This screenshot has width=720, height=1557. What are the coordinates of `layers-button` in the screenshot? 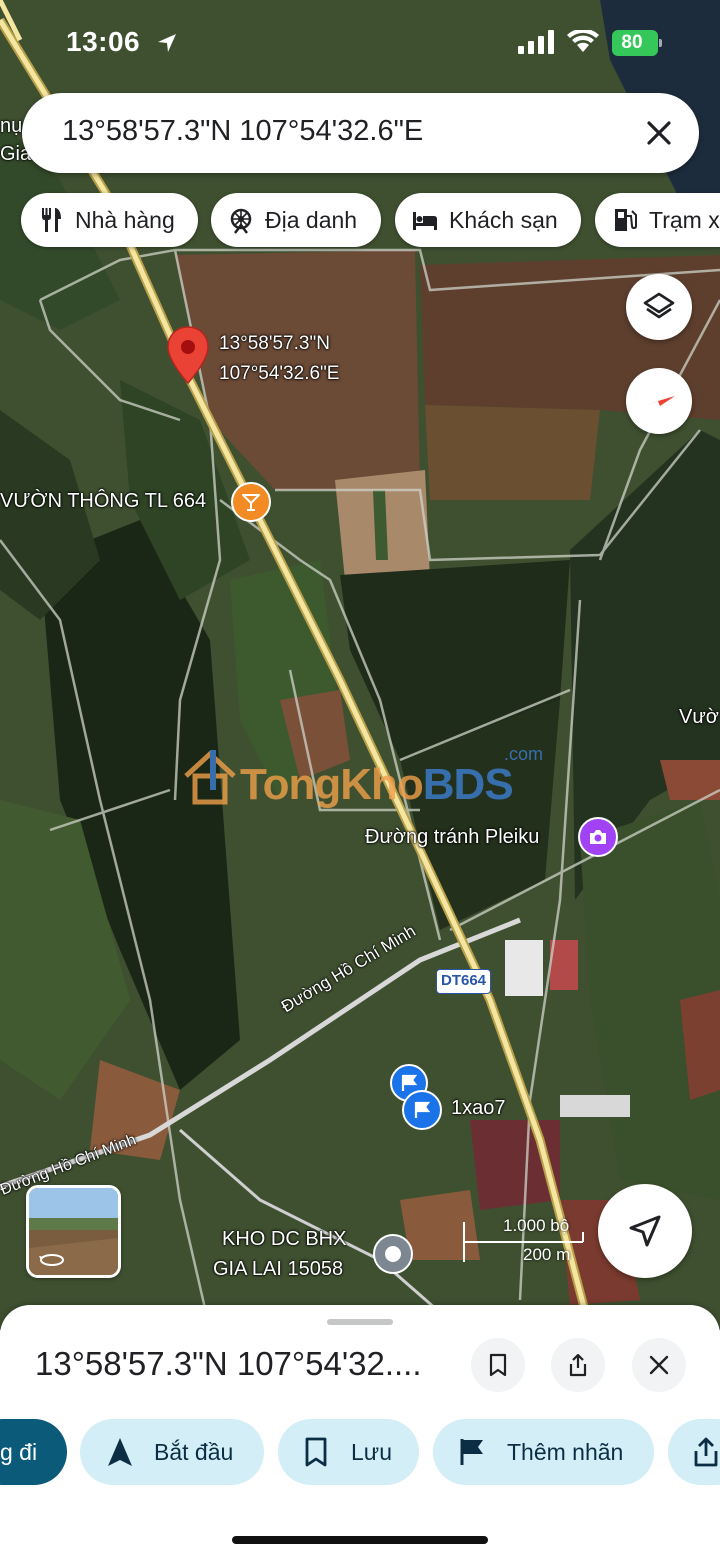 It's located at (659, 307).